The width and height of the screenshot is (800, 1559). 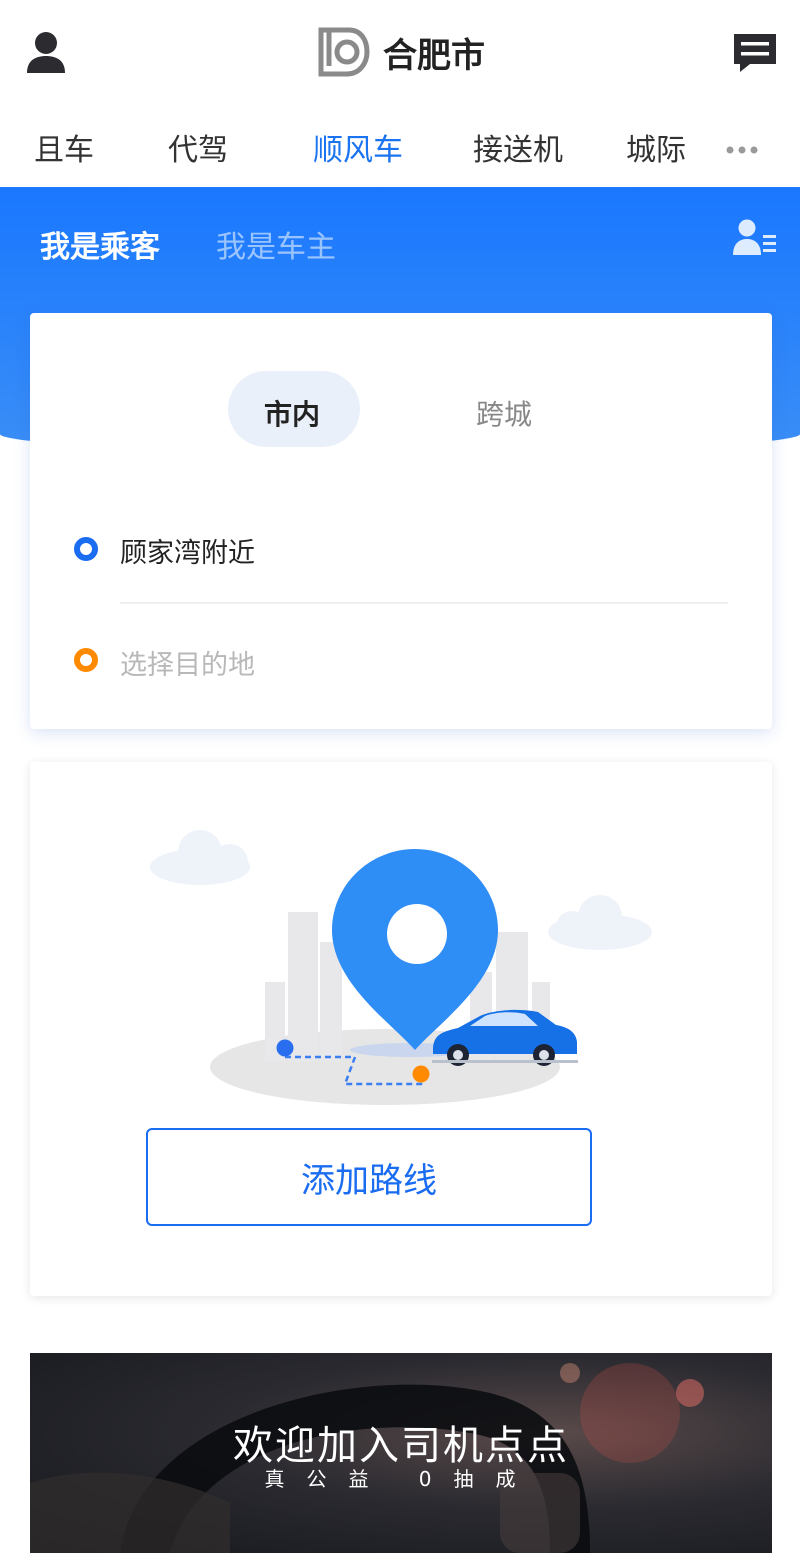 What do you see at coordinates (358, 147) in the screenshot?
I see `tab-carpool: 顺风车` at bounding box center [358, 147].